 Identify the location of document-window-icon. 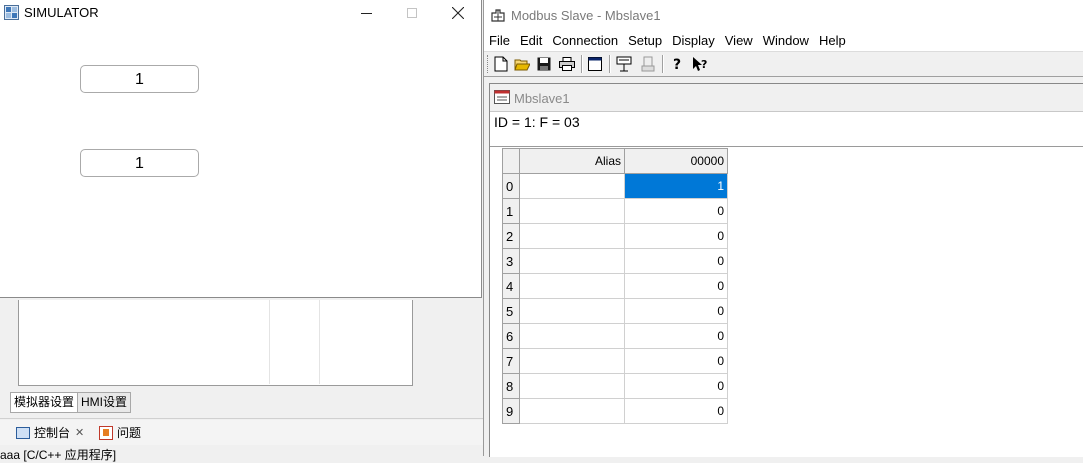
(502, 97).